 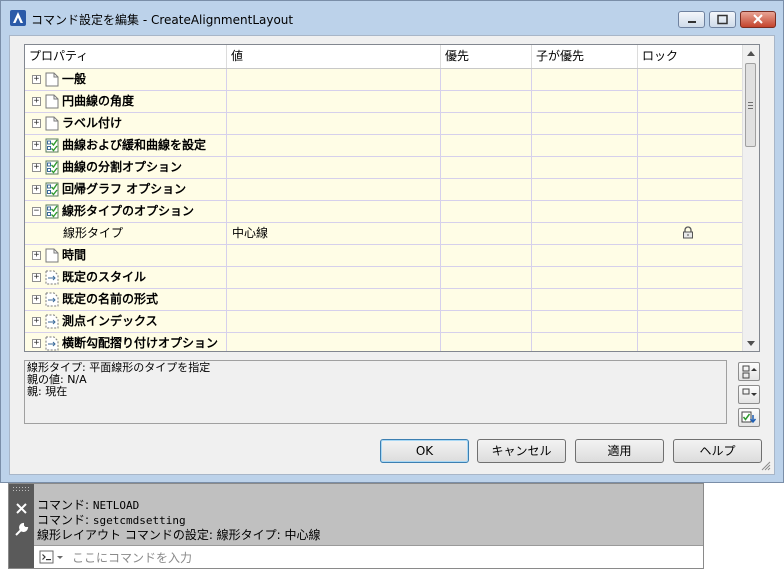 I want to click on expand-all-icon, so click(x=749, y=372).